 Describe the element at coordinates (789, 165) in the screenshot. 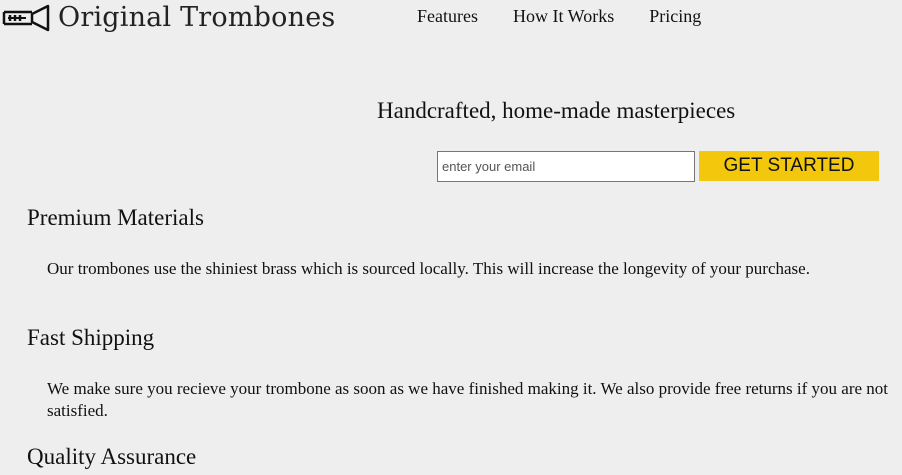

I see `get-started-button: GET STARTED` at that location.